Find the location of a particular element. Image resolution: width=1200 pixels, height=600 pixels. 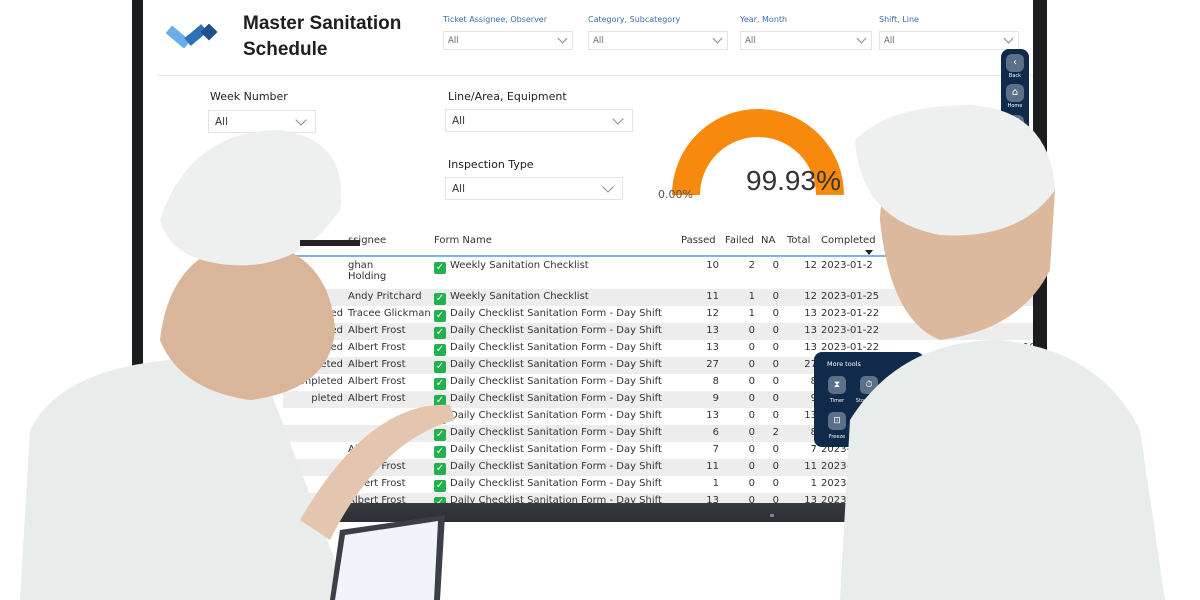

back-button: ‹ is located at coordinates (1015, 63).